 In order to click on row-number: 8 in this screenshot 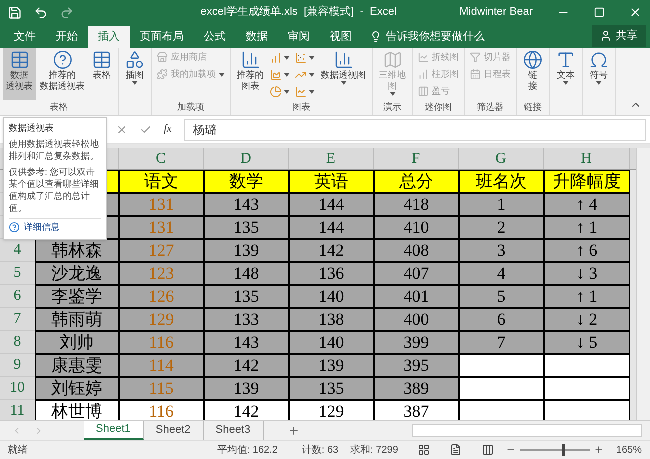, I will do `click(18, 342)`.